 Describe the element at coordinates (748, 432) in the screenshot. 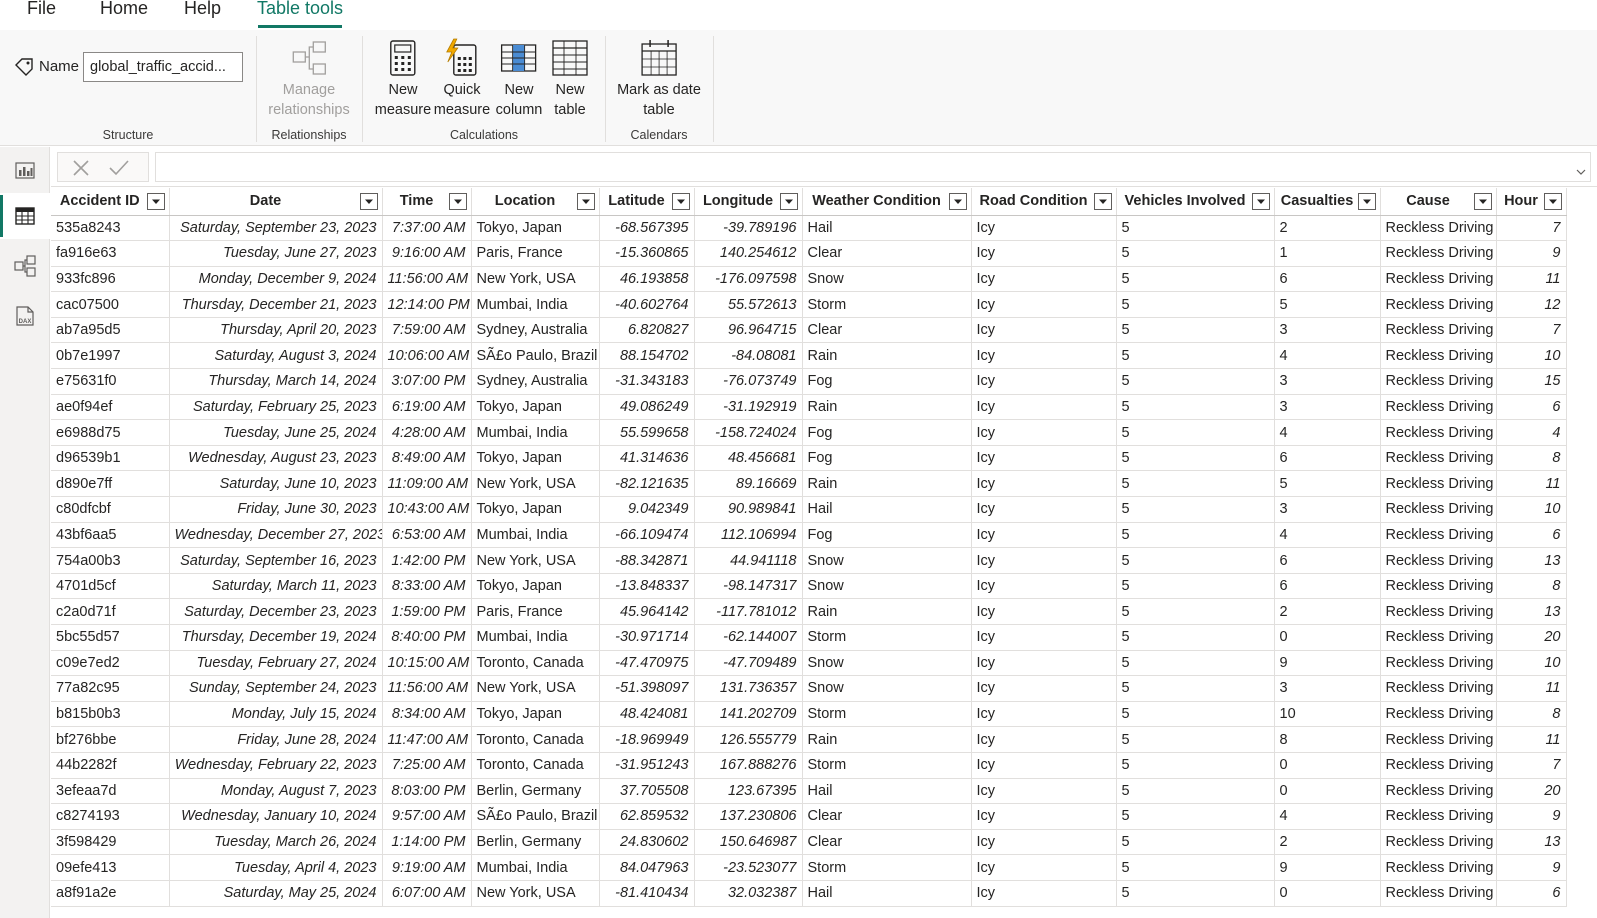

I see `cell-longitude: -158.724024` at that location.